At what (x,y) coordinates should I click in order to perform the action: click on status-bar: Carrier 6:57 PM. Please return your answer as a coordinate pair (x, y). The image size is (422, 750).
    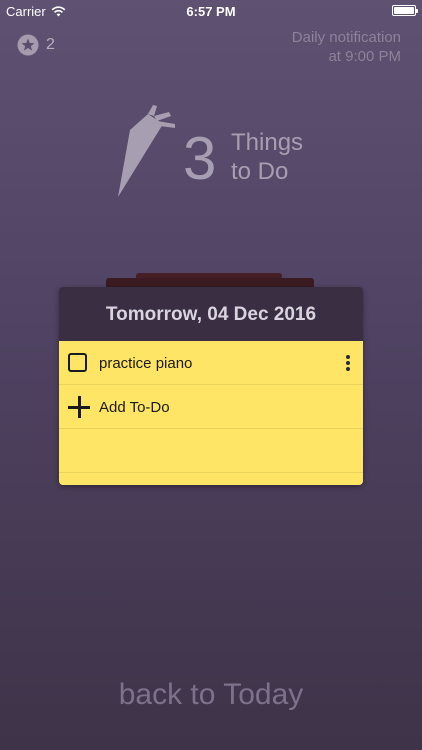
    Looking at the image, I should click on (211, 11).